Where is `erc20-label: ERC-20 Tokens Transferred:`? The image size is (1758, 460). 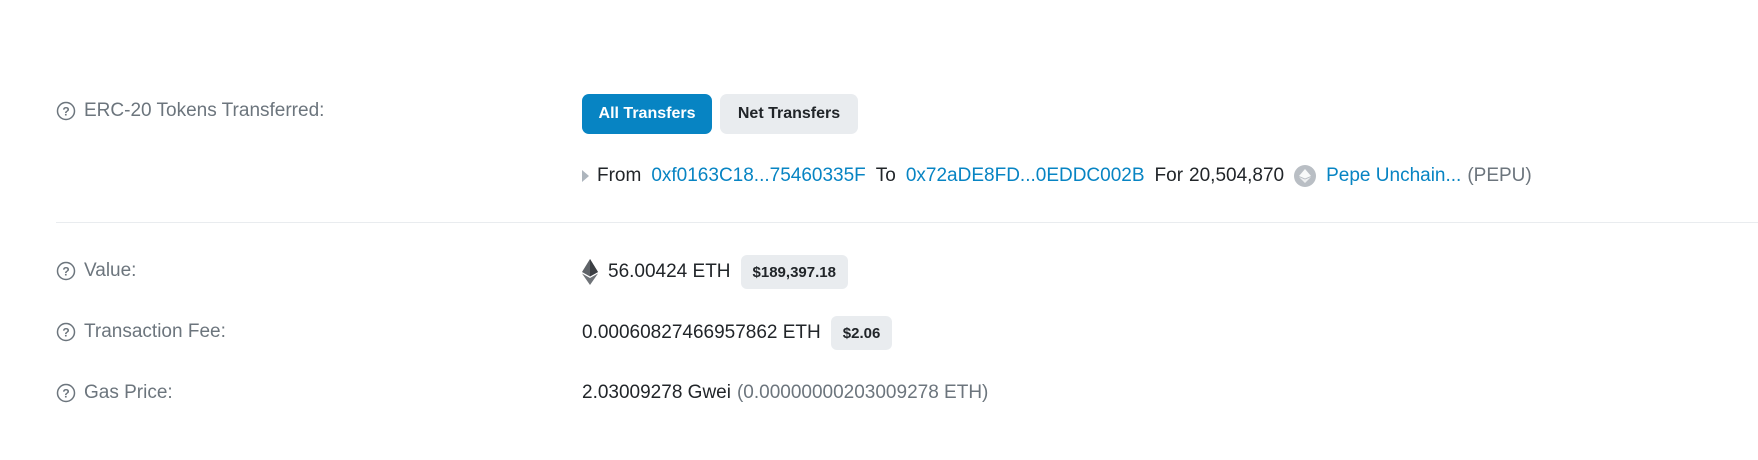
erc20-label: ERC-20 Tokens Transferred: is located at coordinates (204, 110).